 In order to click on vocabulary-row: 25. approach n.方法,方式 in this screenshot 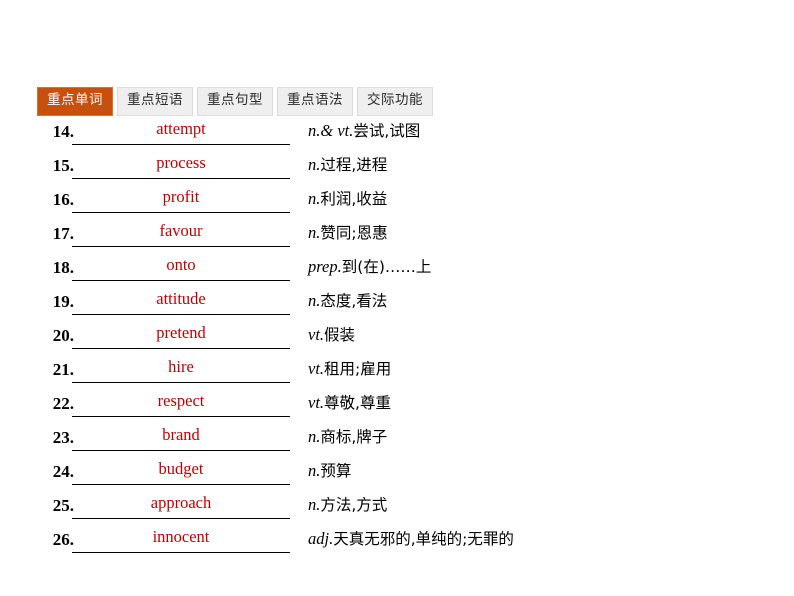, I will do `click(400, 508)`.